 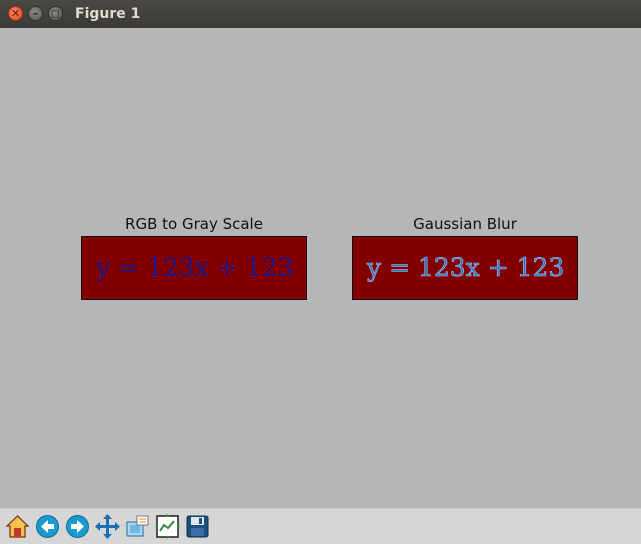 What do you see at coordinates (194, 224) in the screenshot?
I see `plot-title-gray: RGB to Gray Scale` at bounding box center [194, 224].